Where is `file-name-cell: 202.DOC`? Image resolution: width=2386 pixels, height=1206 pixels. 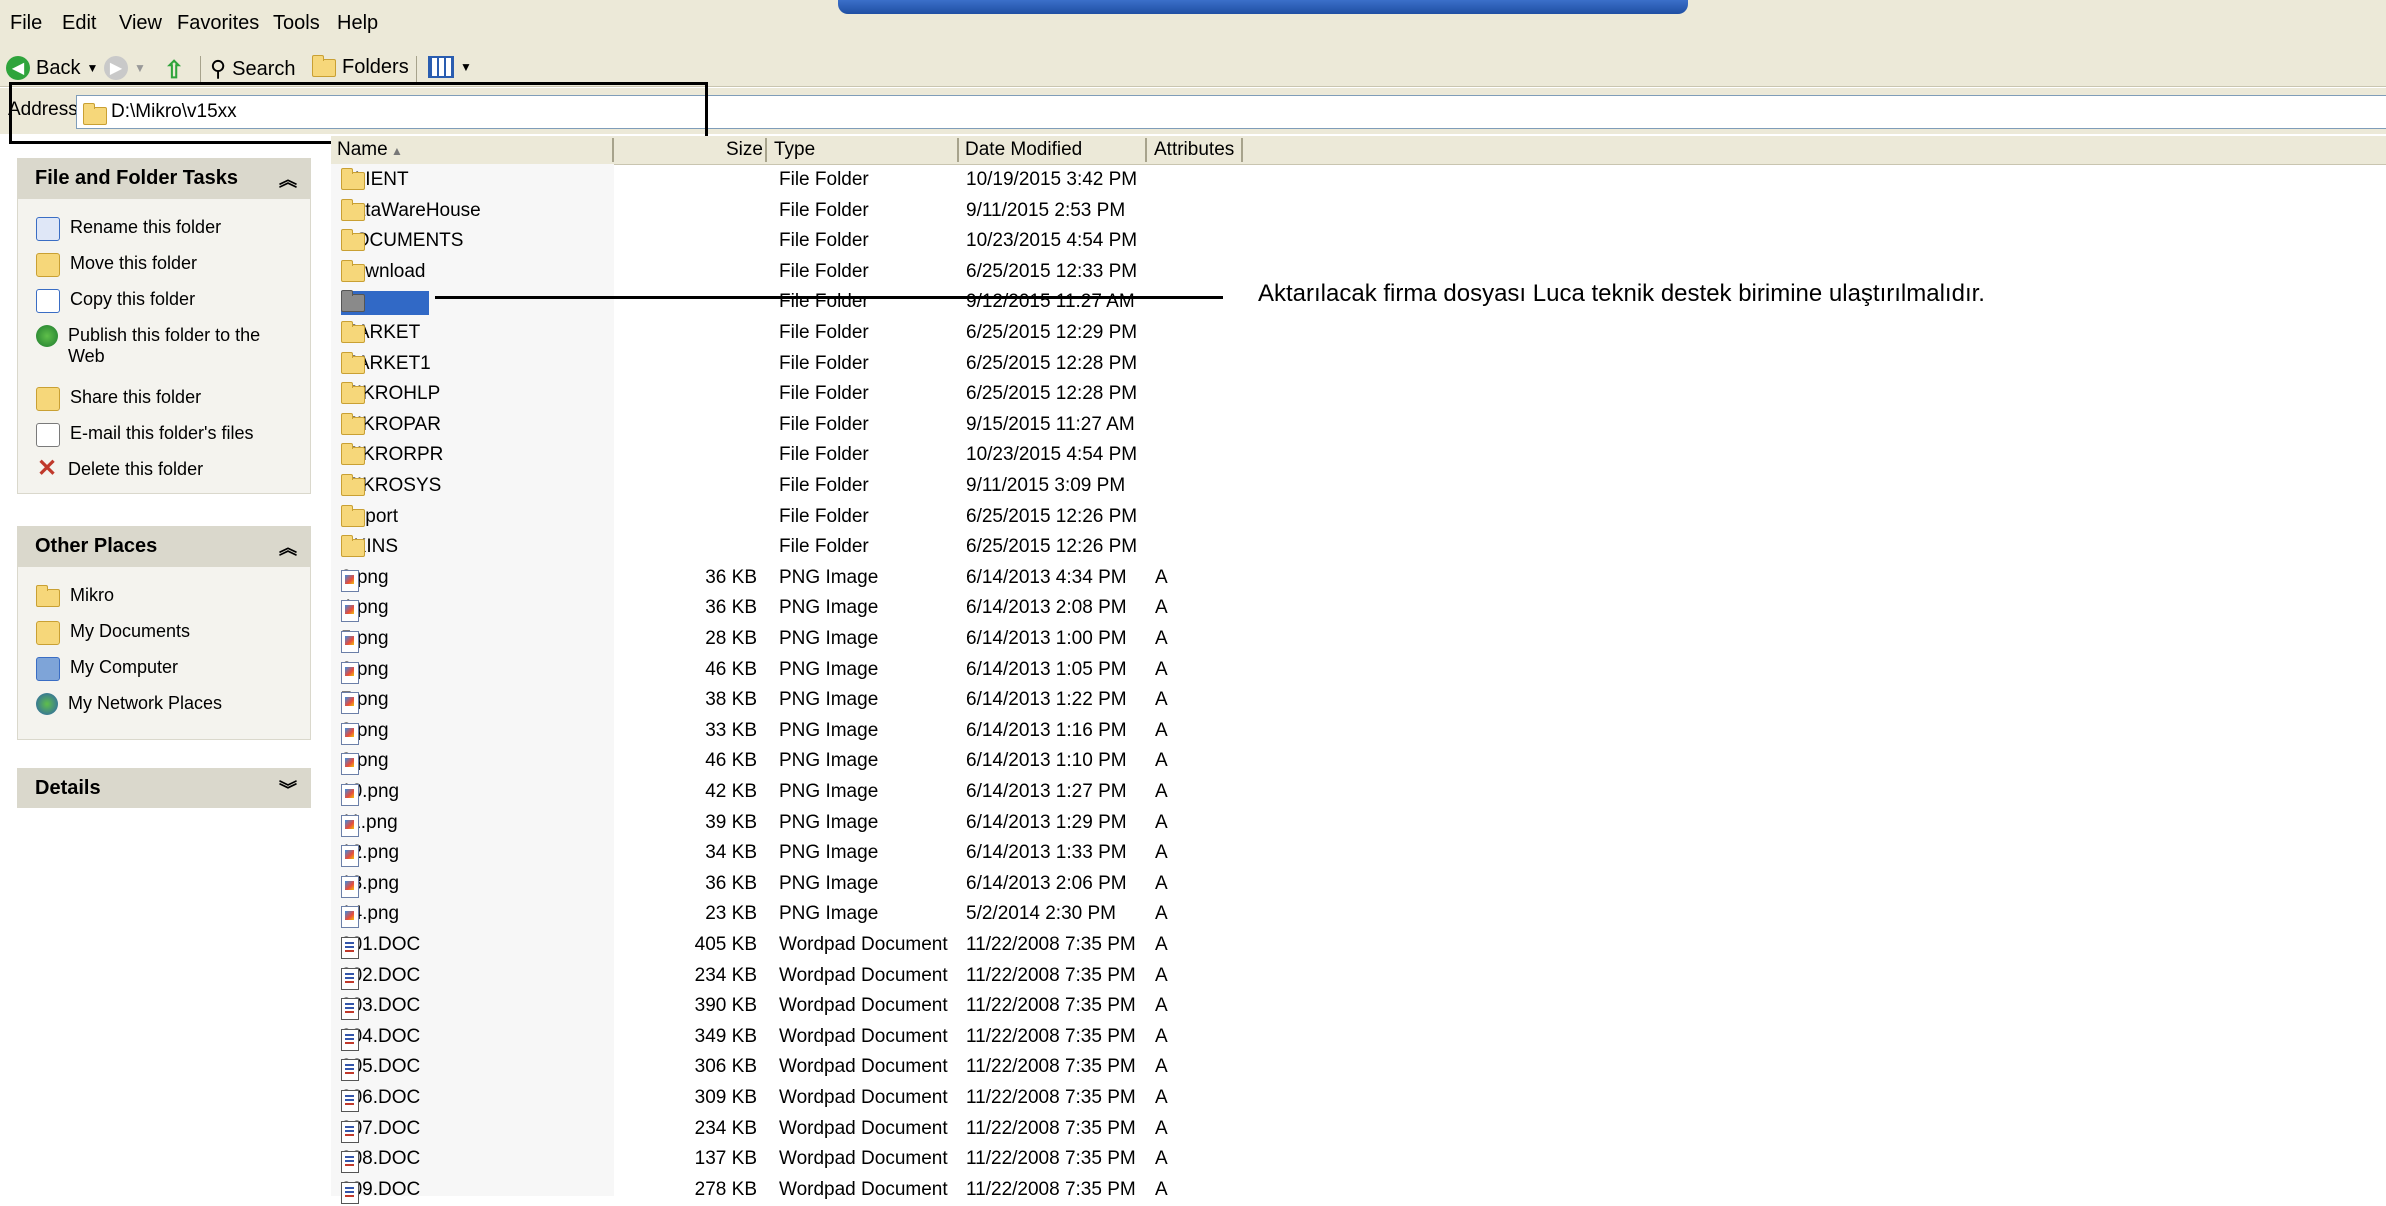 file-name-cell: 202.DOC is located at coordinates (380, 977).